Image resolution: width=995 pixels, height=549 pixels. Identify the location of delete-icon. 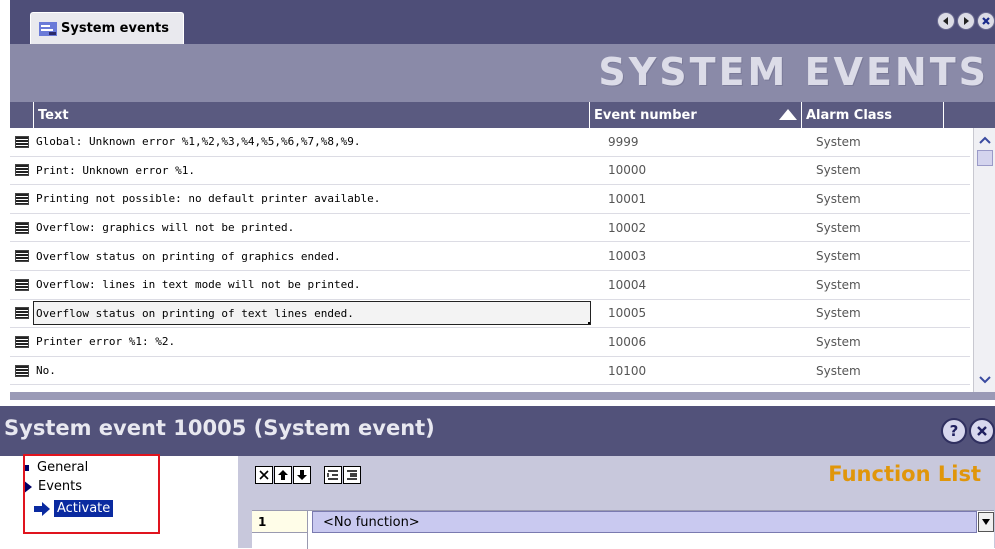
(264, 475).